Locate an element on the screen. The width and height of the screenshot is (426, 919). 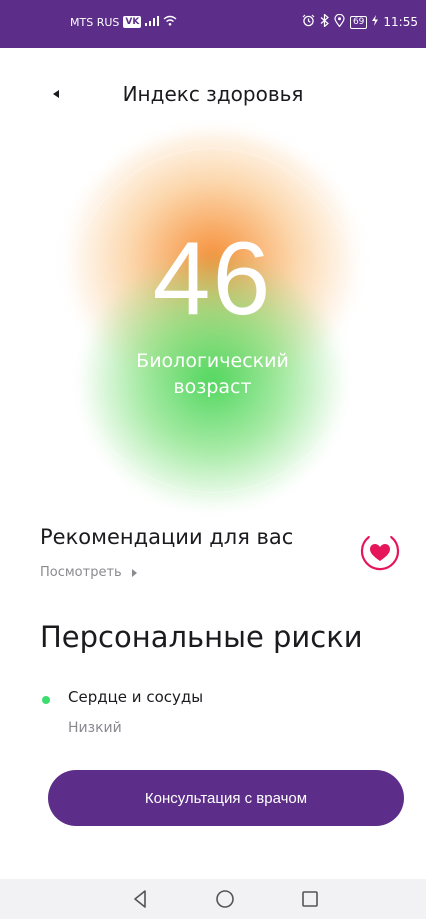
nav-recents-icon is located at coordinates (310, 899).